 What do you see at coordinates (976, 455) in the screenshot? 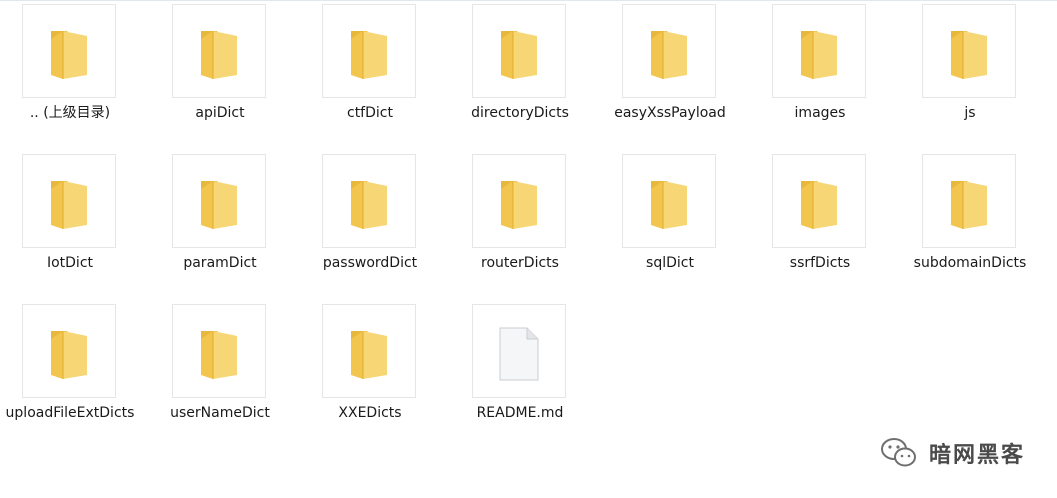
I see `watermark-text: 暗网黑客` at bounding box center [976, 455].